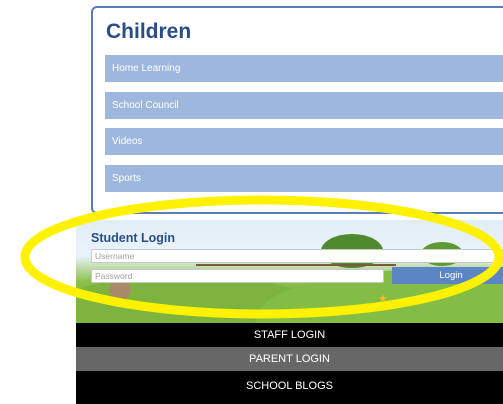 This screenshot has height=404, width=503. What do you see at coordinates (289, 359) in the screenshot?
I see `parent-login-link: PARENT LOGIN` at bounding box center [289, 359].